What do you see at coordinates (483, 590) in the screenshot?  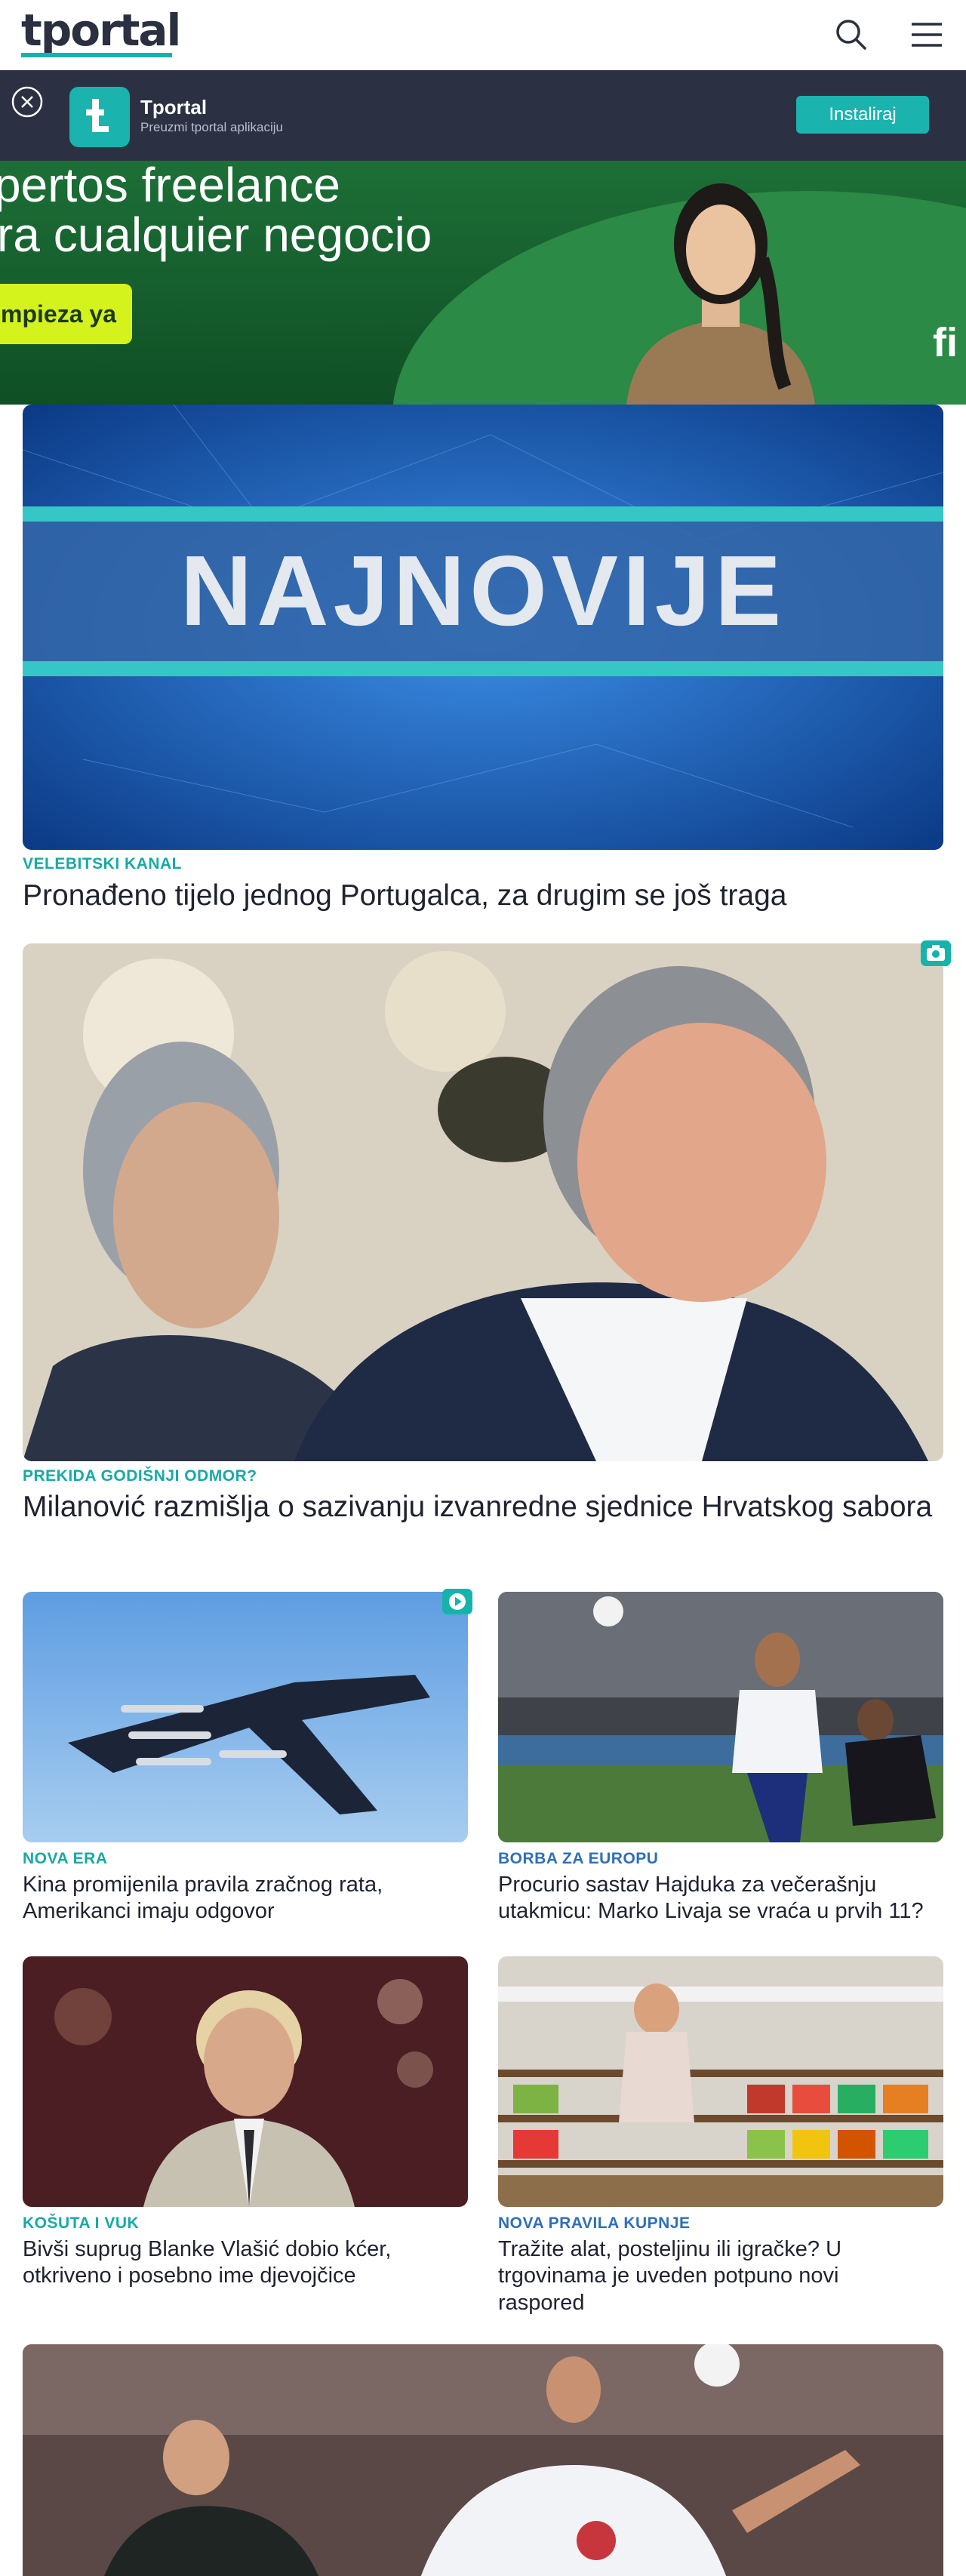 I see `najnovije-image-text: NAJNOVIJE` at bounding box center [483, 590].